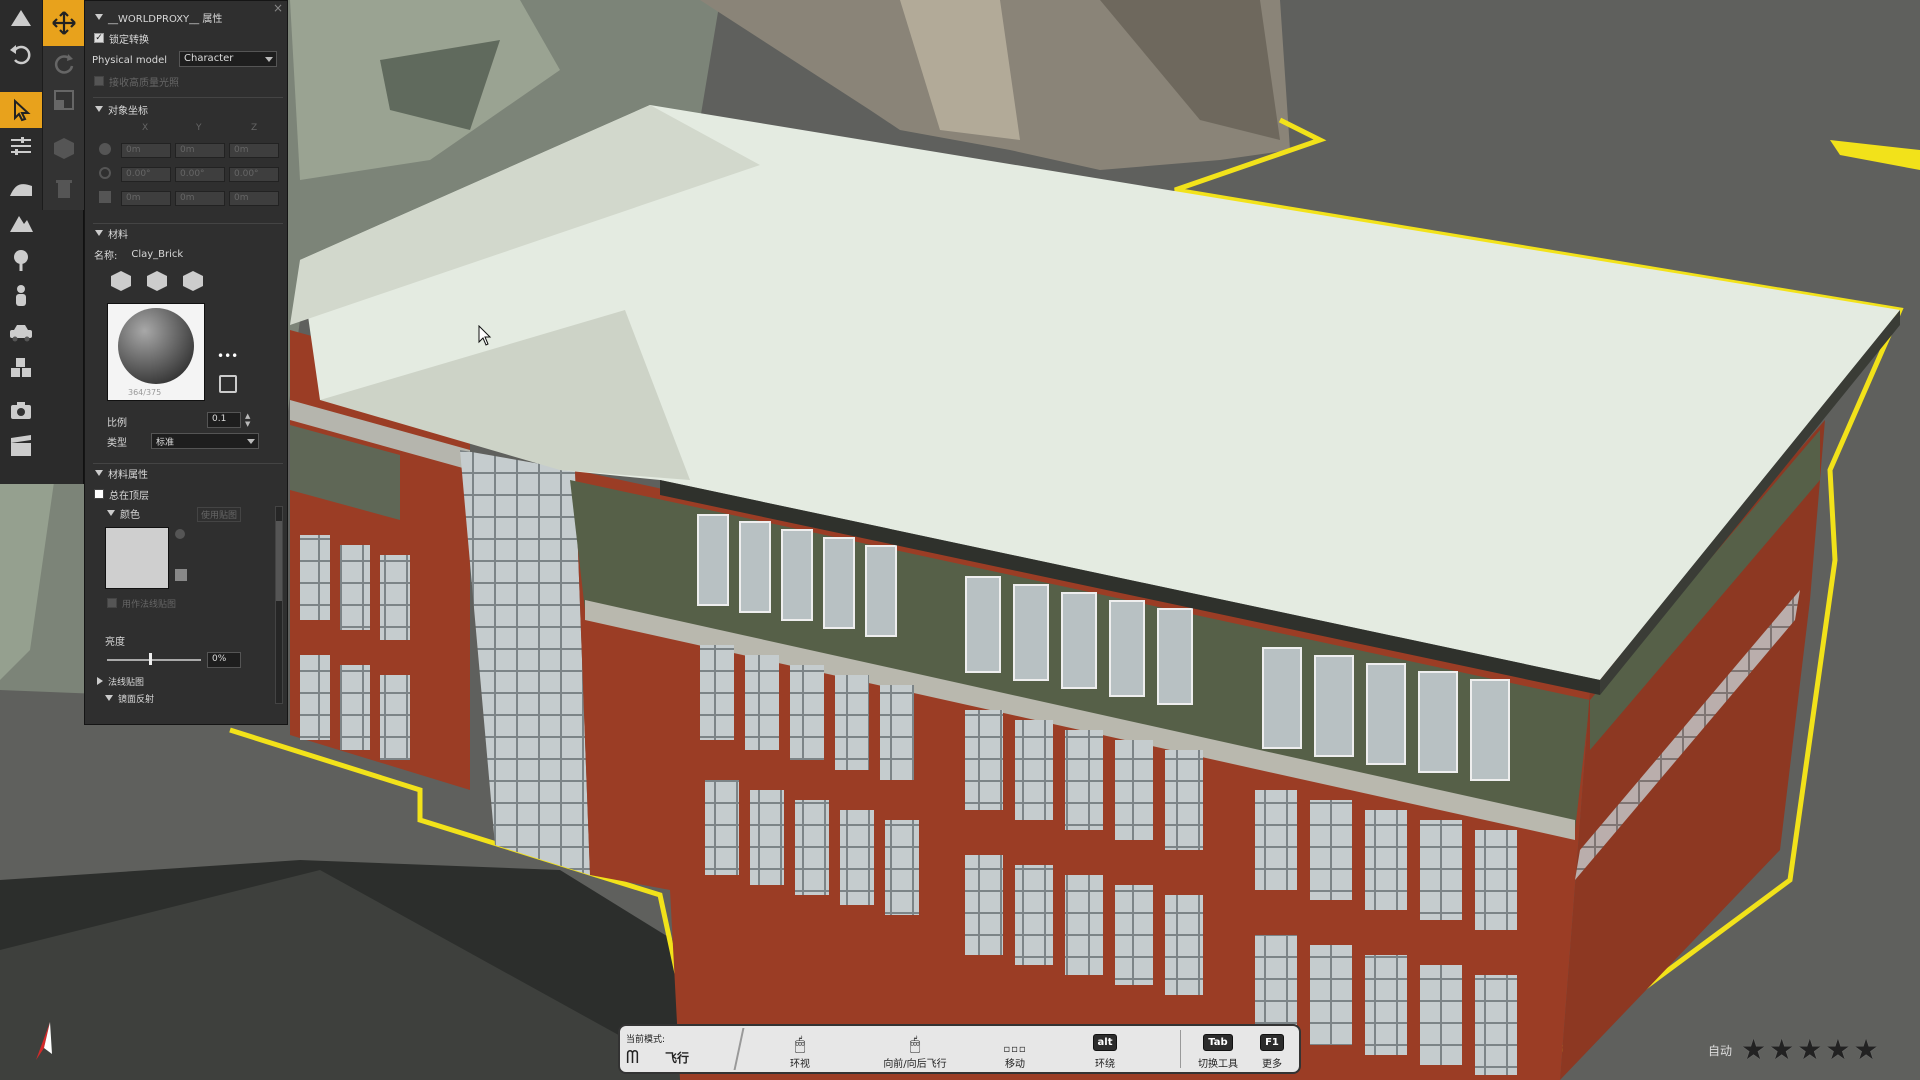  Describe the element at coordinates (21, 54) in the screenshot. I see `undo-icon` at that location.